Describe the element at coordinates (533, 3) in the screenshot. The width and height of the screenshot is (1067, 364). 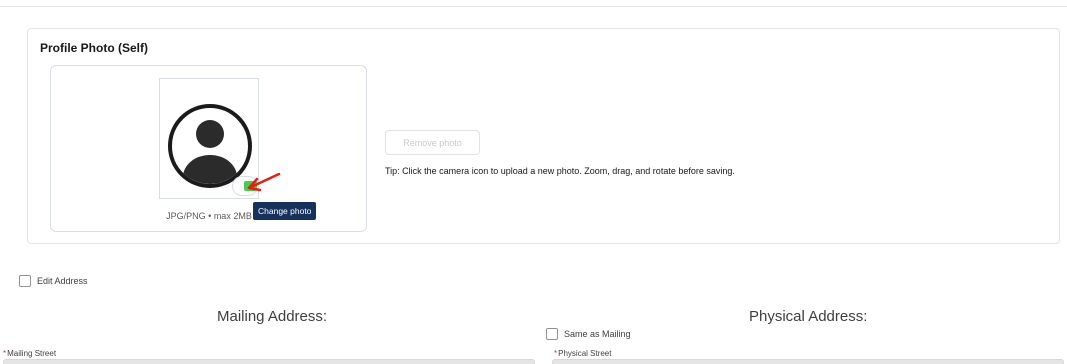
I see `top-divider` at that location.